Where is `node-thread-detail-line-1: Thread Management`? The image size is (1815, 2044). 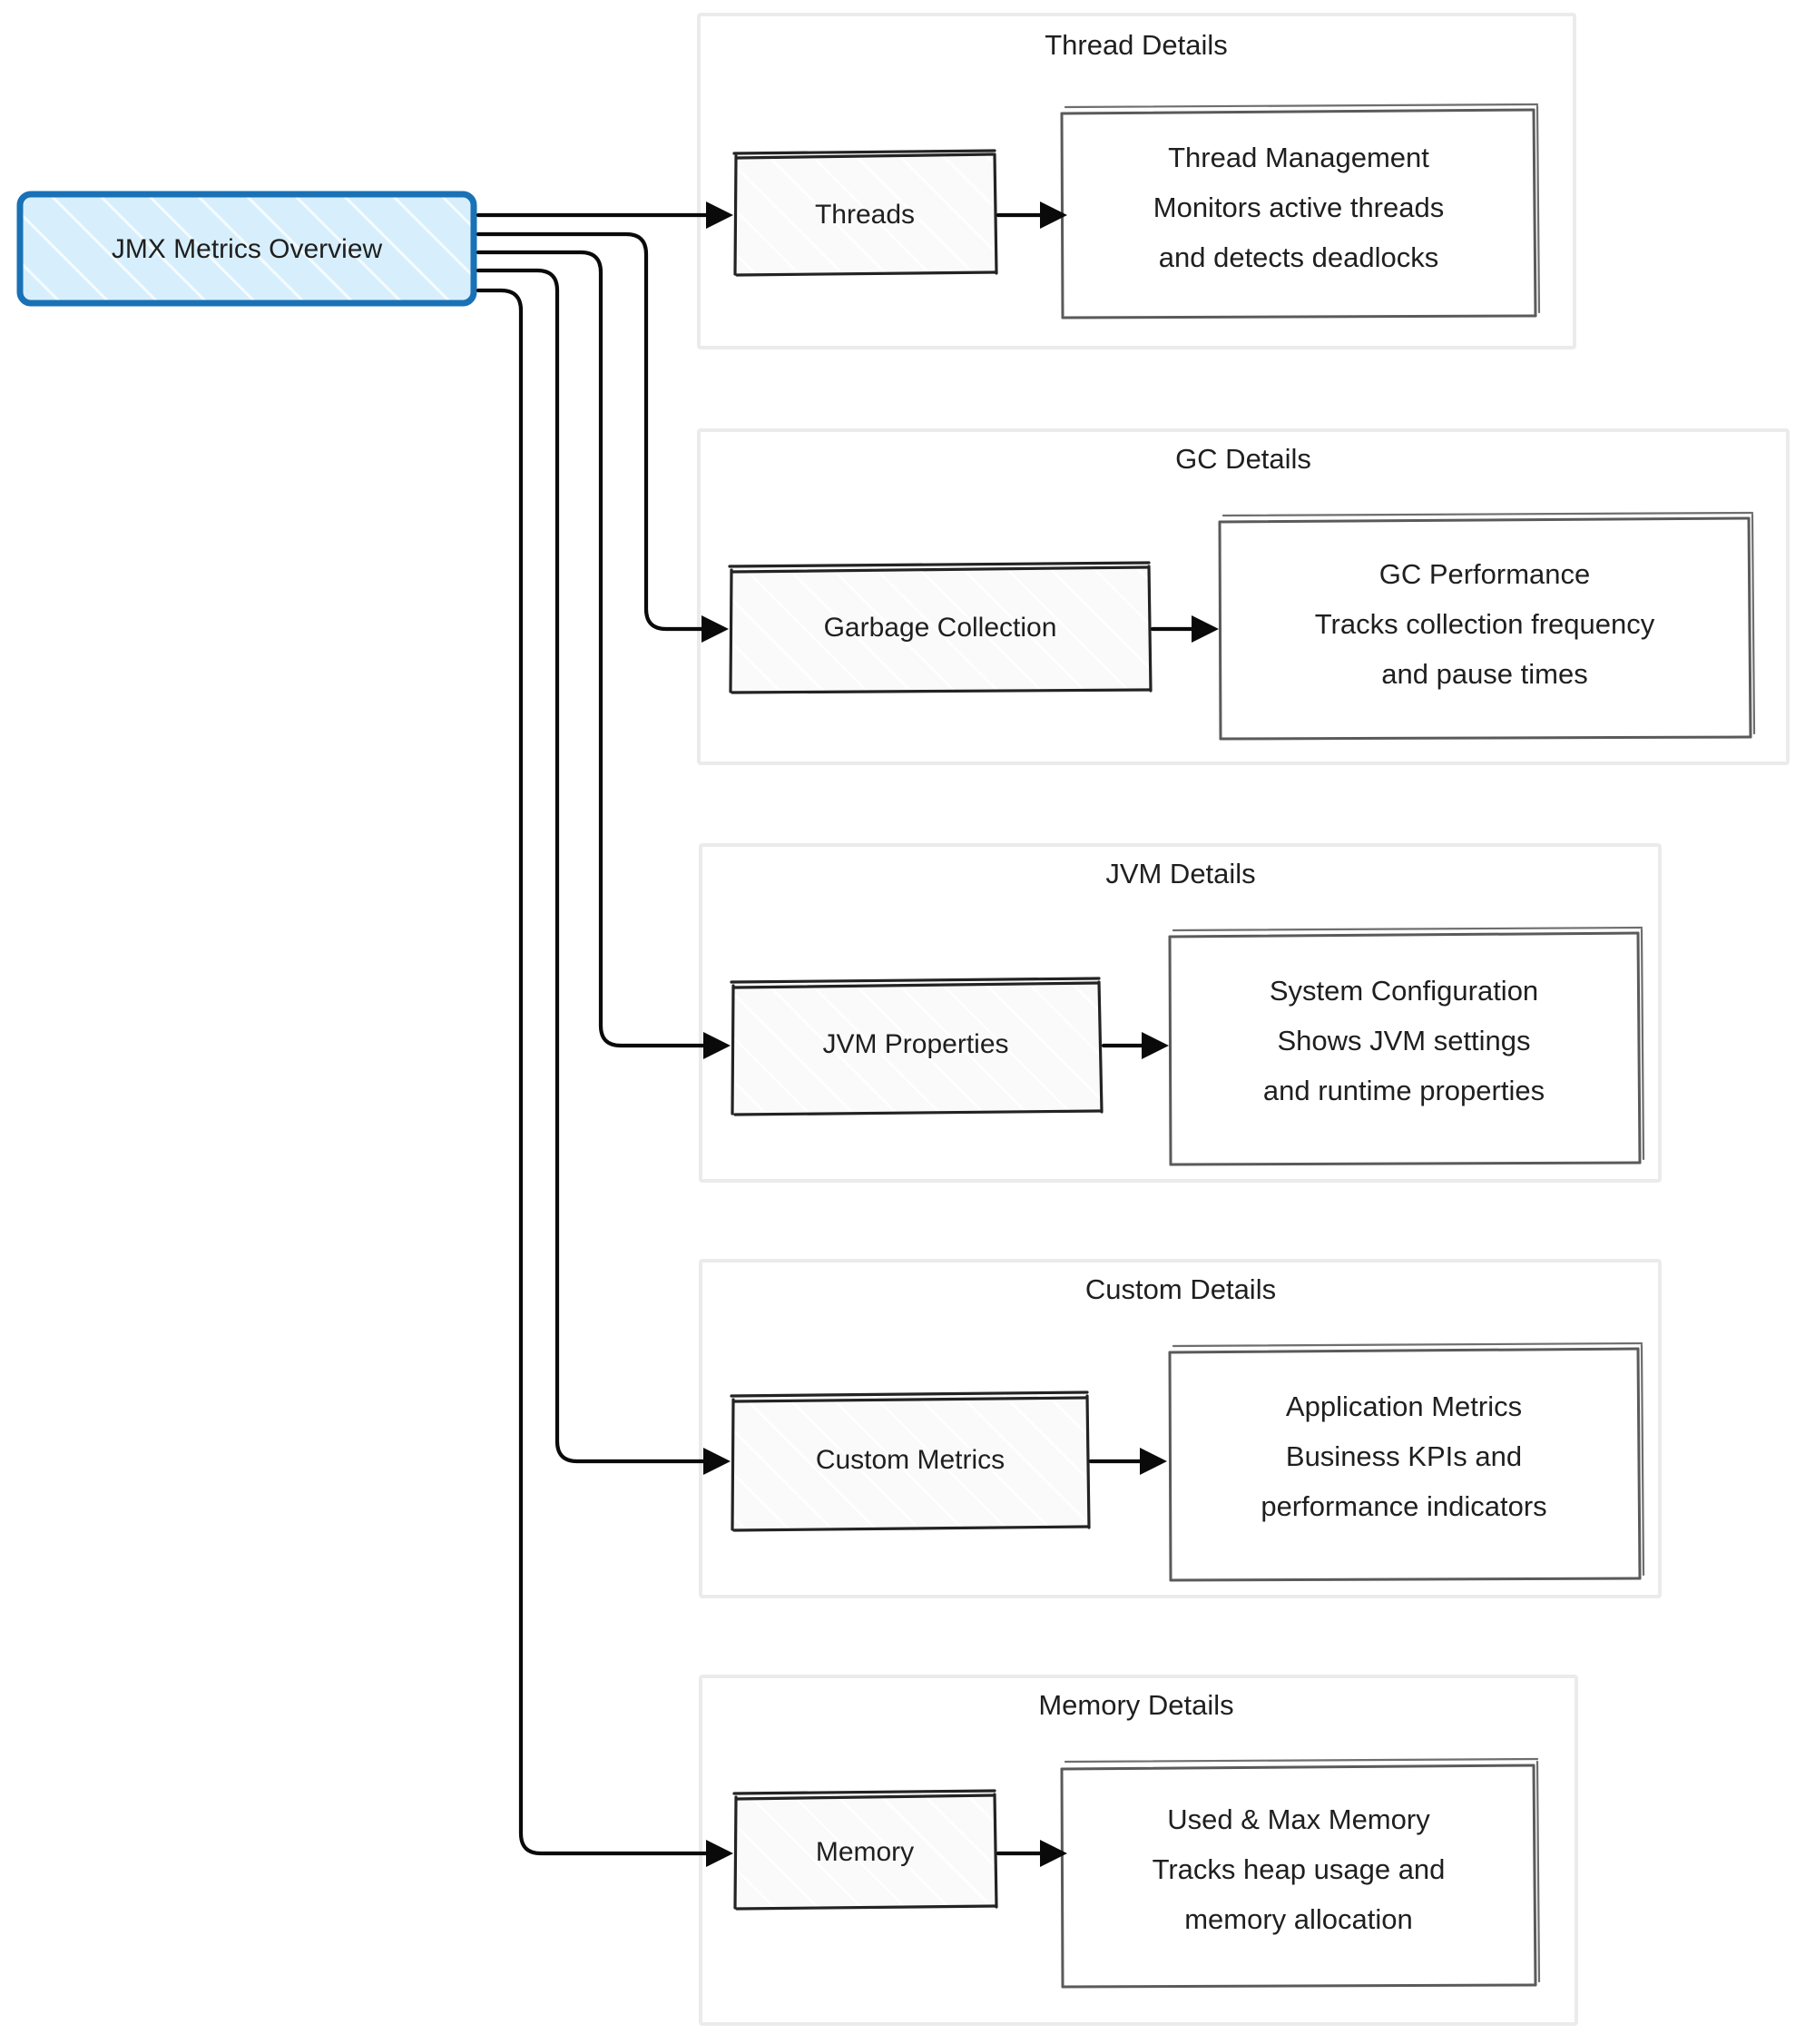 node-thread-detail-line-1: Thread Management is located at coordinates (1298, 157).